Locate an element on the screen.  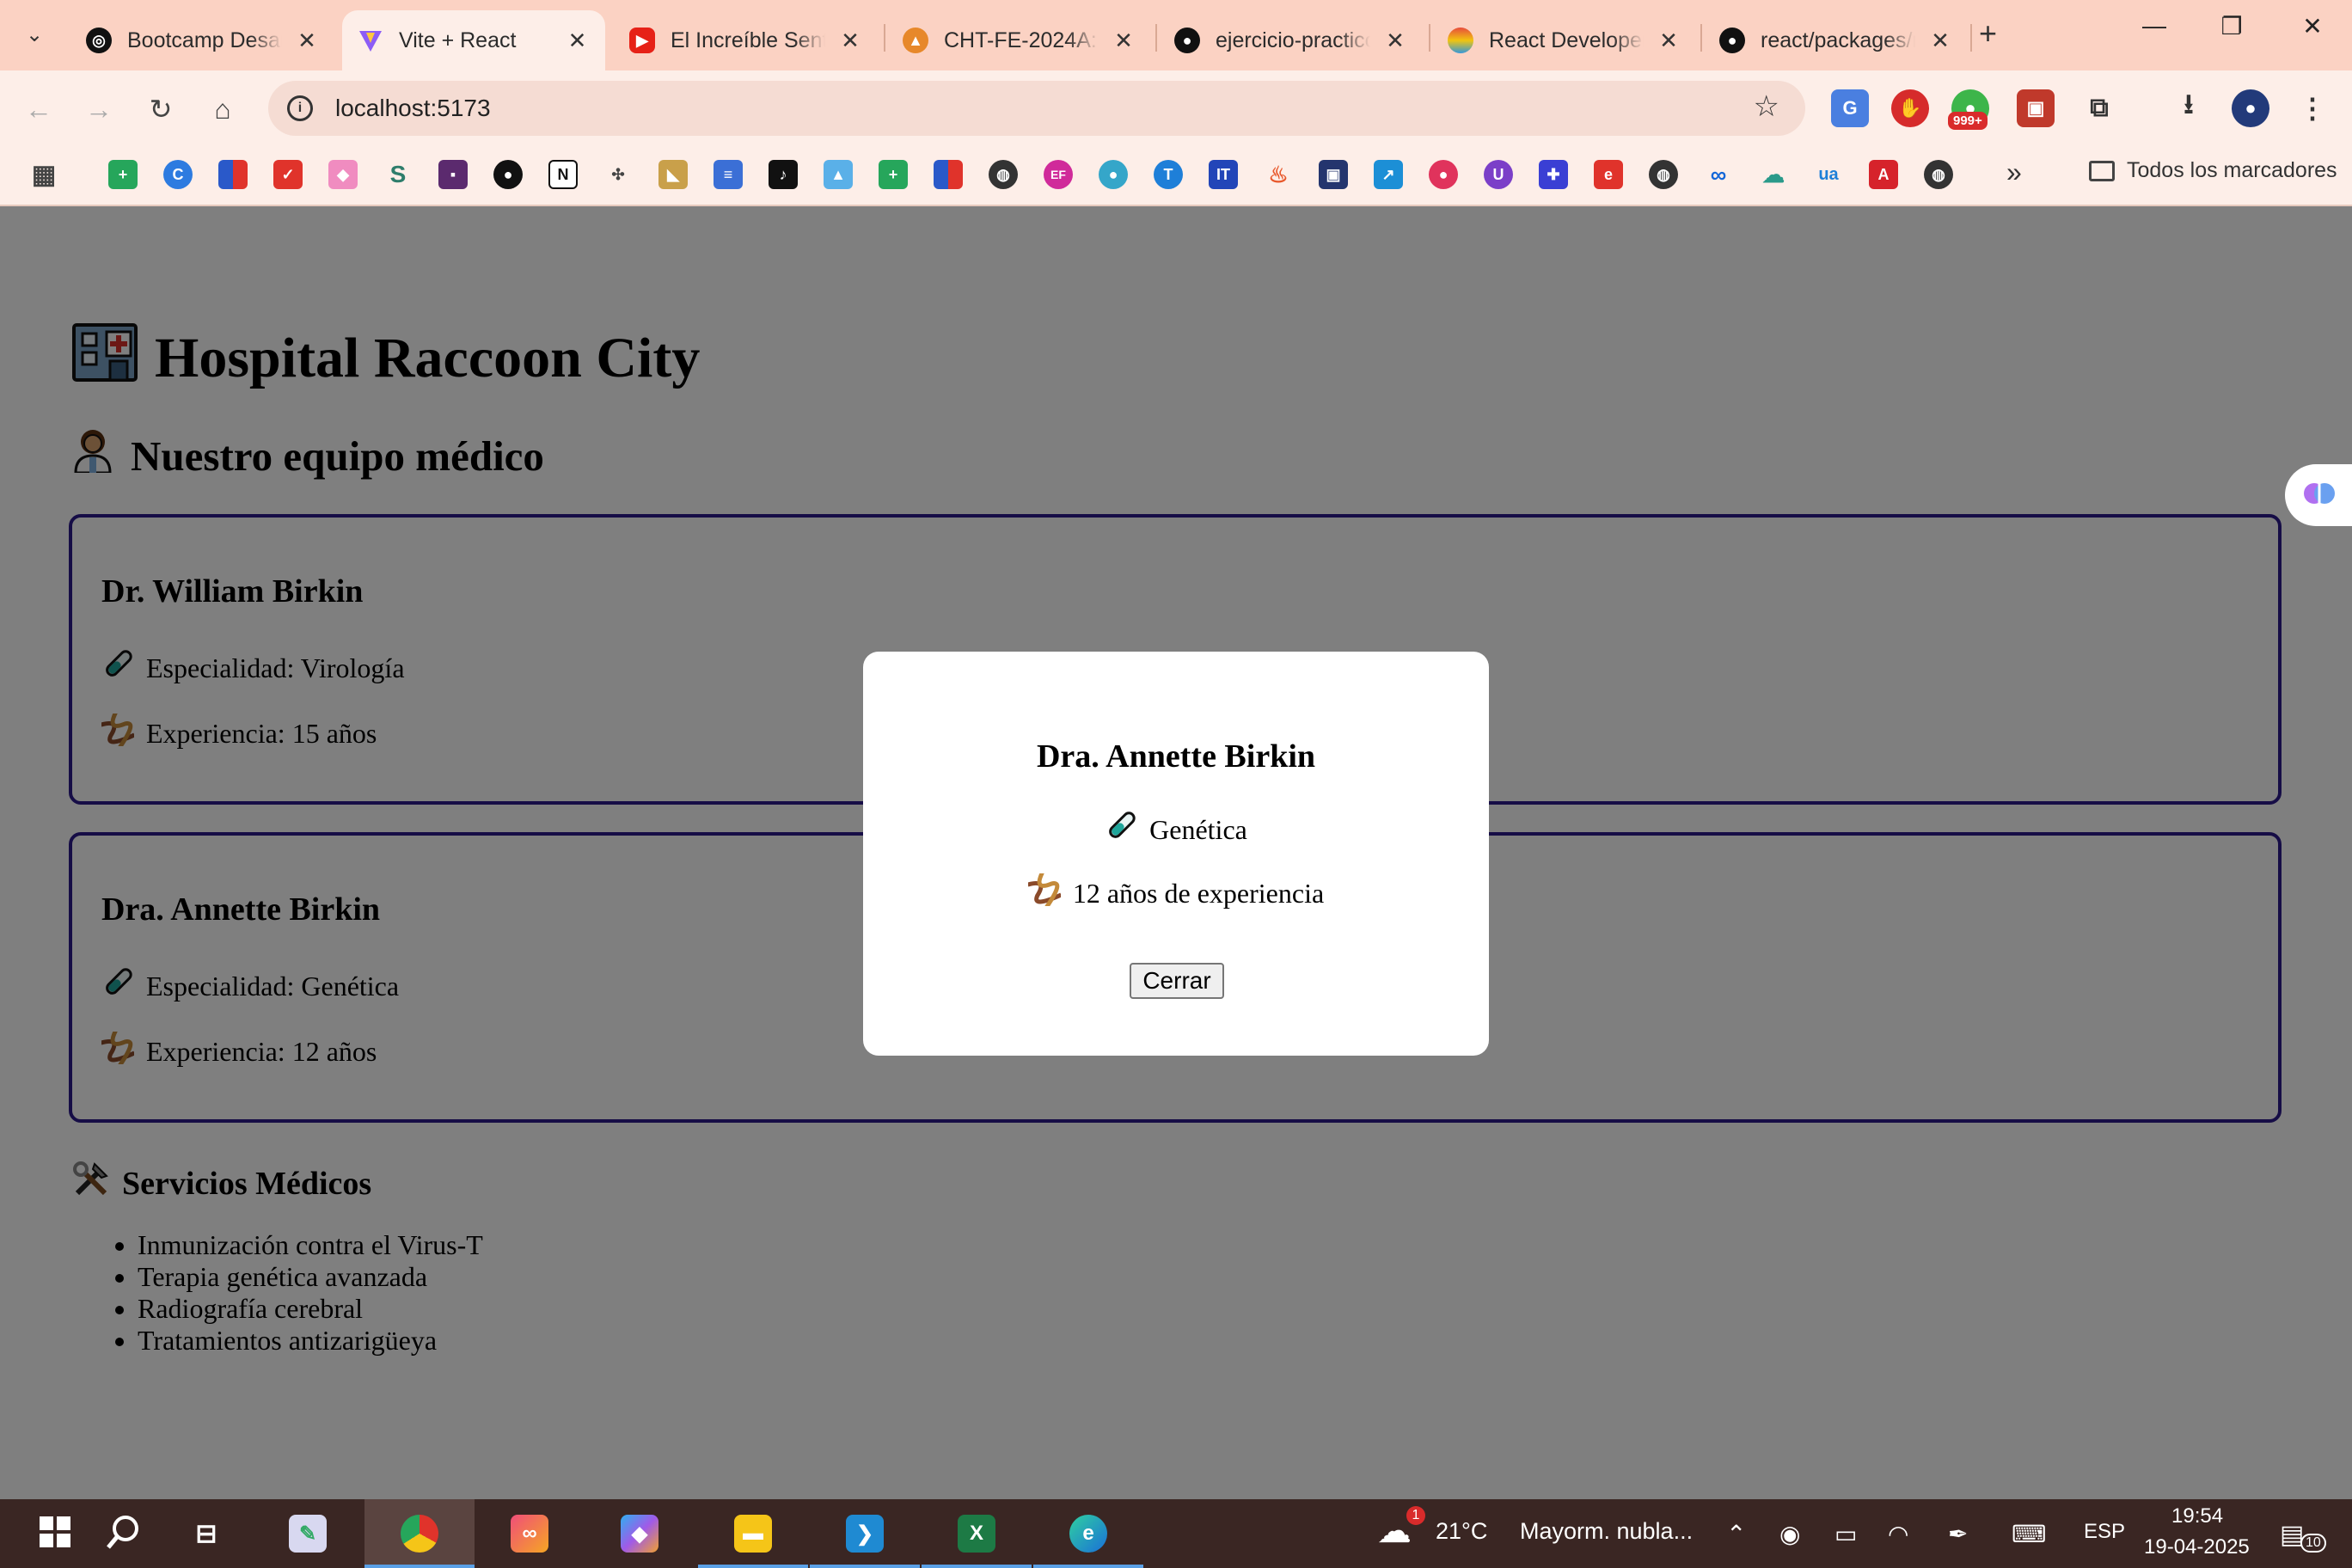
bookmarks-overflow-icon: » is located at coordinates (2014, 172).